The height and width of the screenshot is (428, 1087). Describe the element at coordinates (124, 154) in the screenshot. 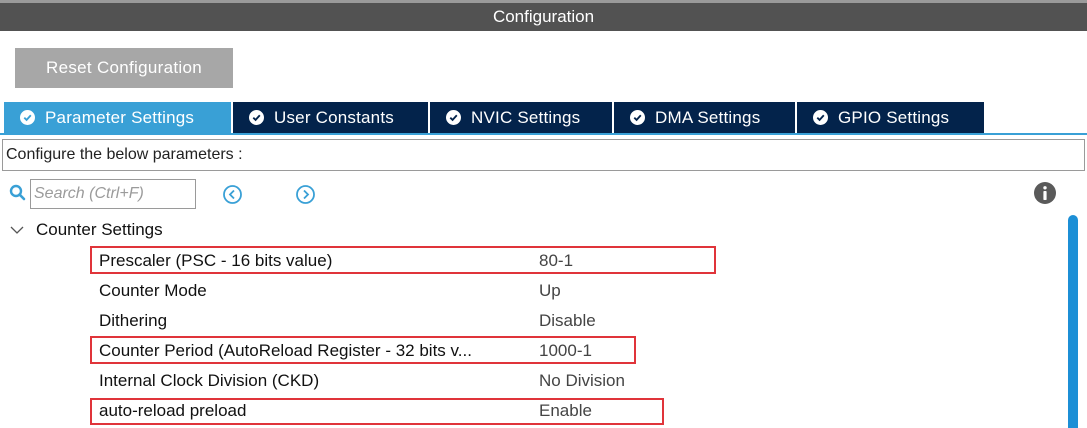

I see `configure-text: Configure the below parameters :` at that location.